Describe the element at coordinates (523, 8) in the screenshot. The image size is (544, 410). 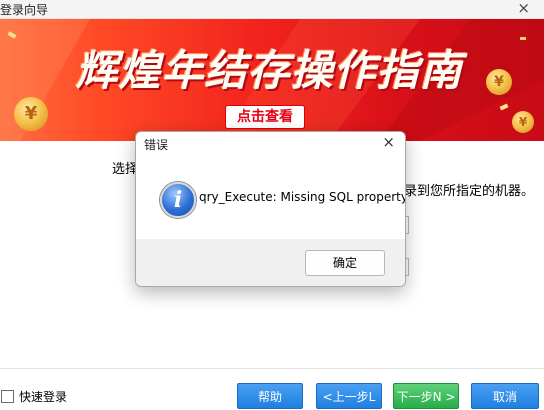
I see `window-close-icon: ×` at that location.